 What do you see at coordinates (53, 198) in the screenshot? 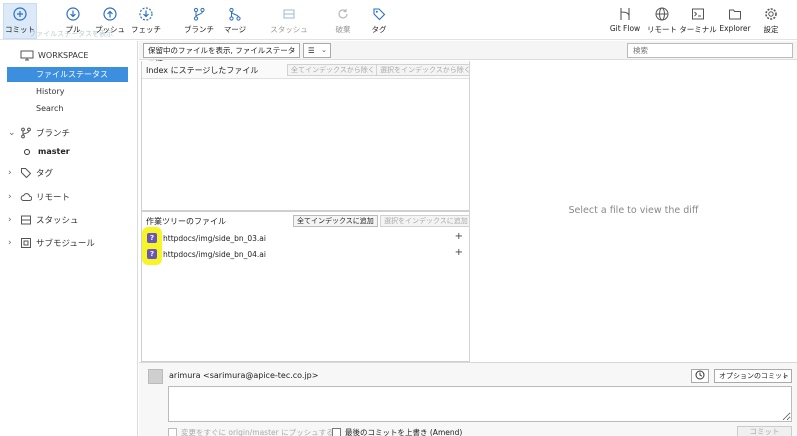
I see `sidebar-remotes-label: リモート` at bounding box center [53, 198].